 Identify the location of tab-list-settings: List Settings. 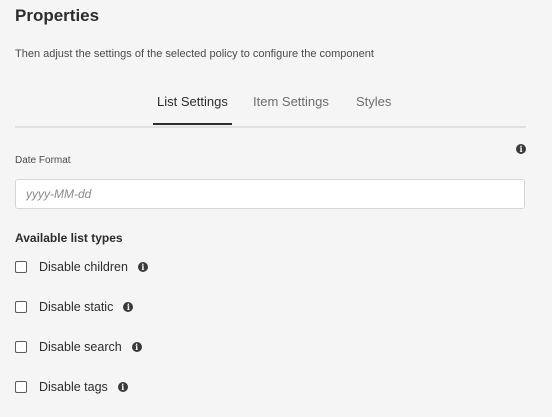
(192, 109).